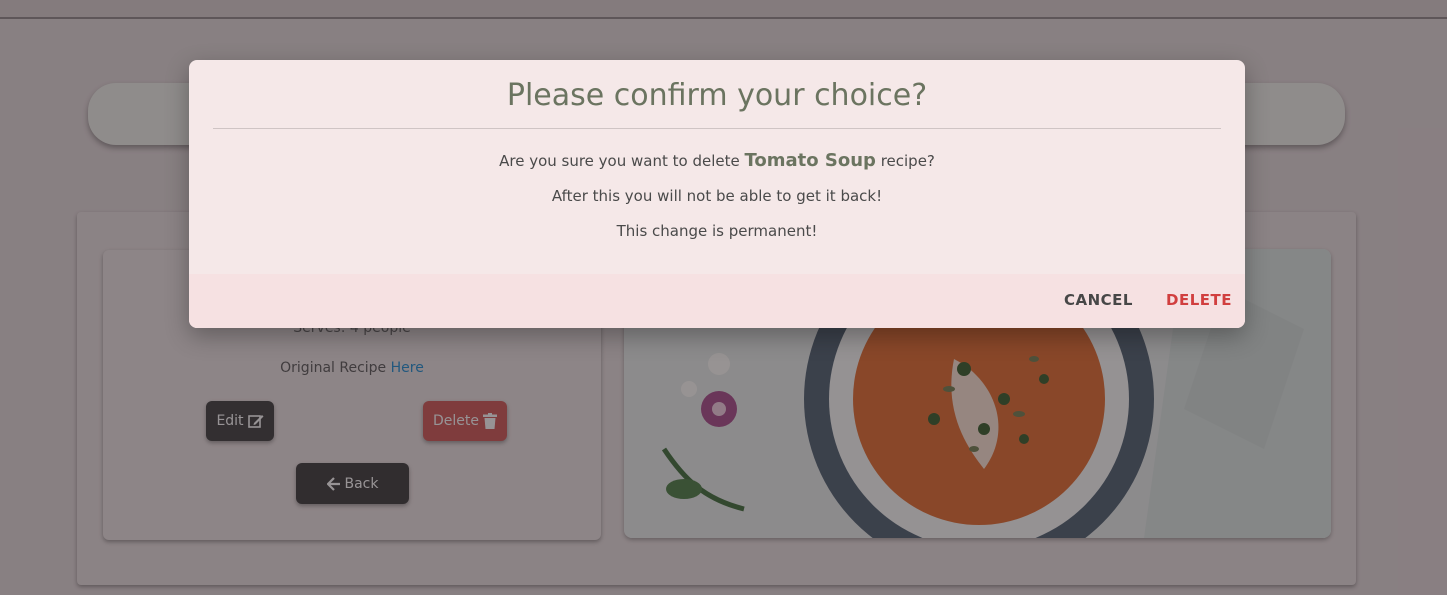  What do you see at coordinates (619, 161) in the screenshot?
I see `dialog-question-prefix: Are you sure you want to delete` at bounding box center [619, 161].